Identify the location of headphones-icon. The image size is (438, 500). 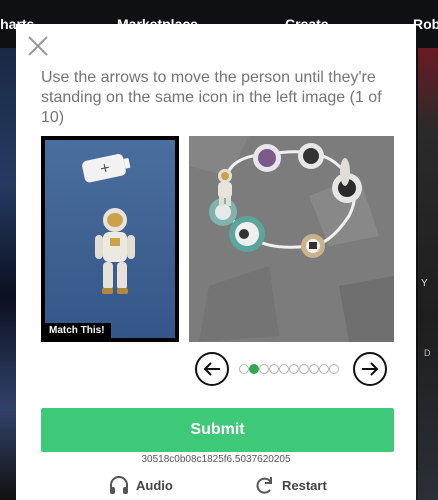
(119, 485).